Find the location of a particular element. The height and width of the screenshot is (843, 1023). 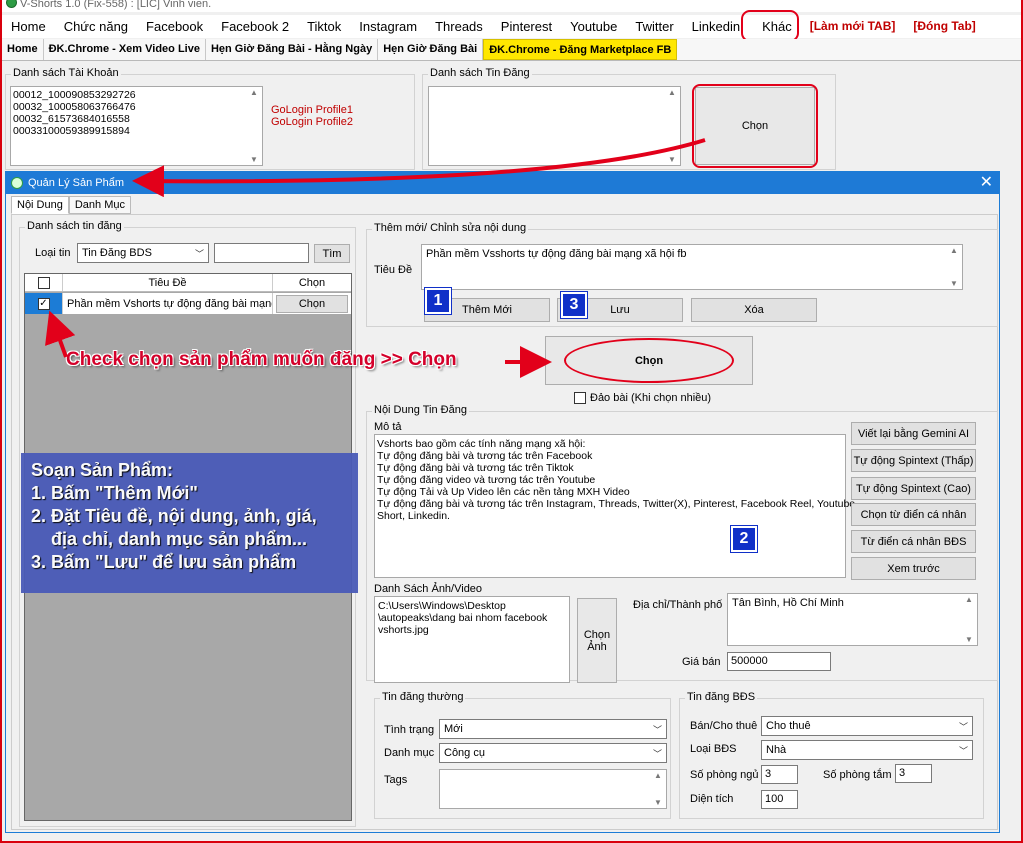

instruction-line: 2. Đặt Tiêu đề, nội dung, ảnh, giá, is located at coordinates (174, 516).